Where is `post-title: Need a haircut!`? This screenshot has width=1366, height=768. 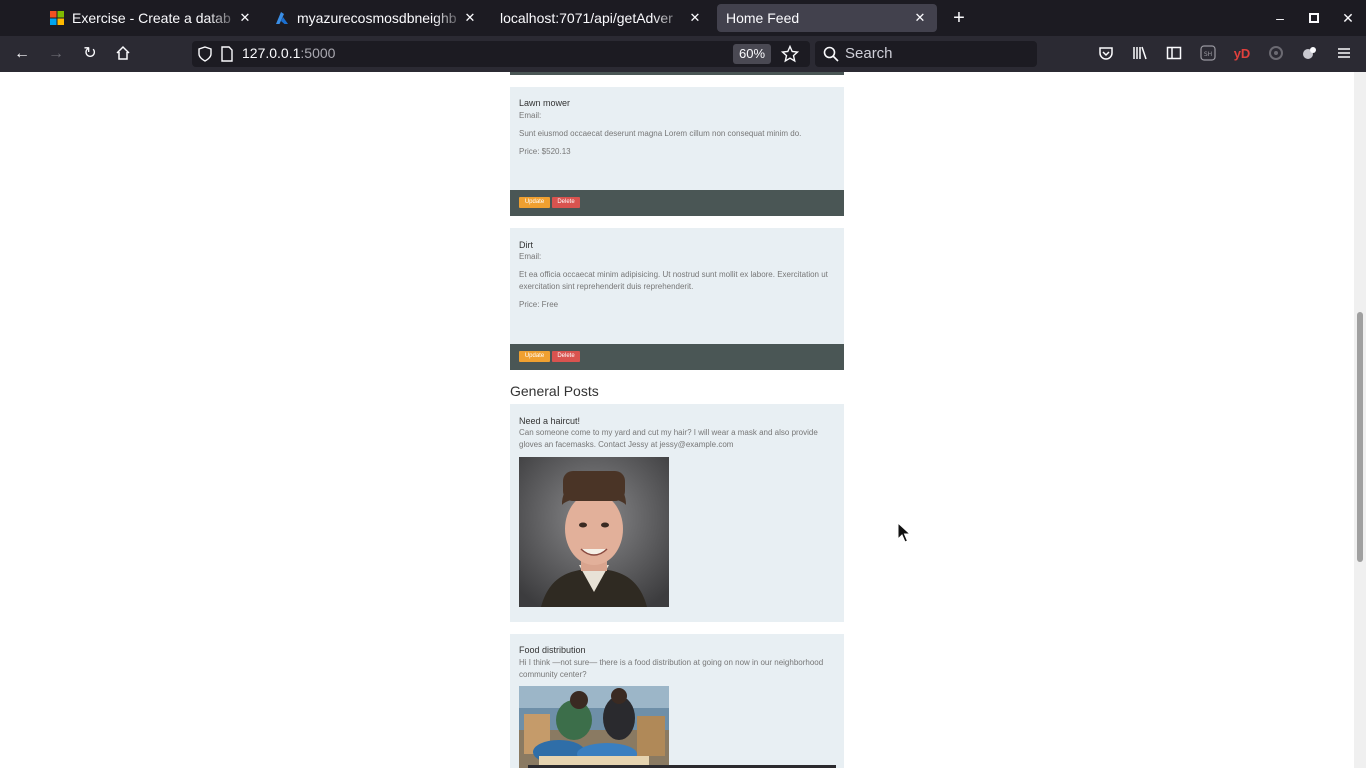 post-title: Need a haircut! is located at coordinates (550, 421).